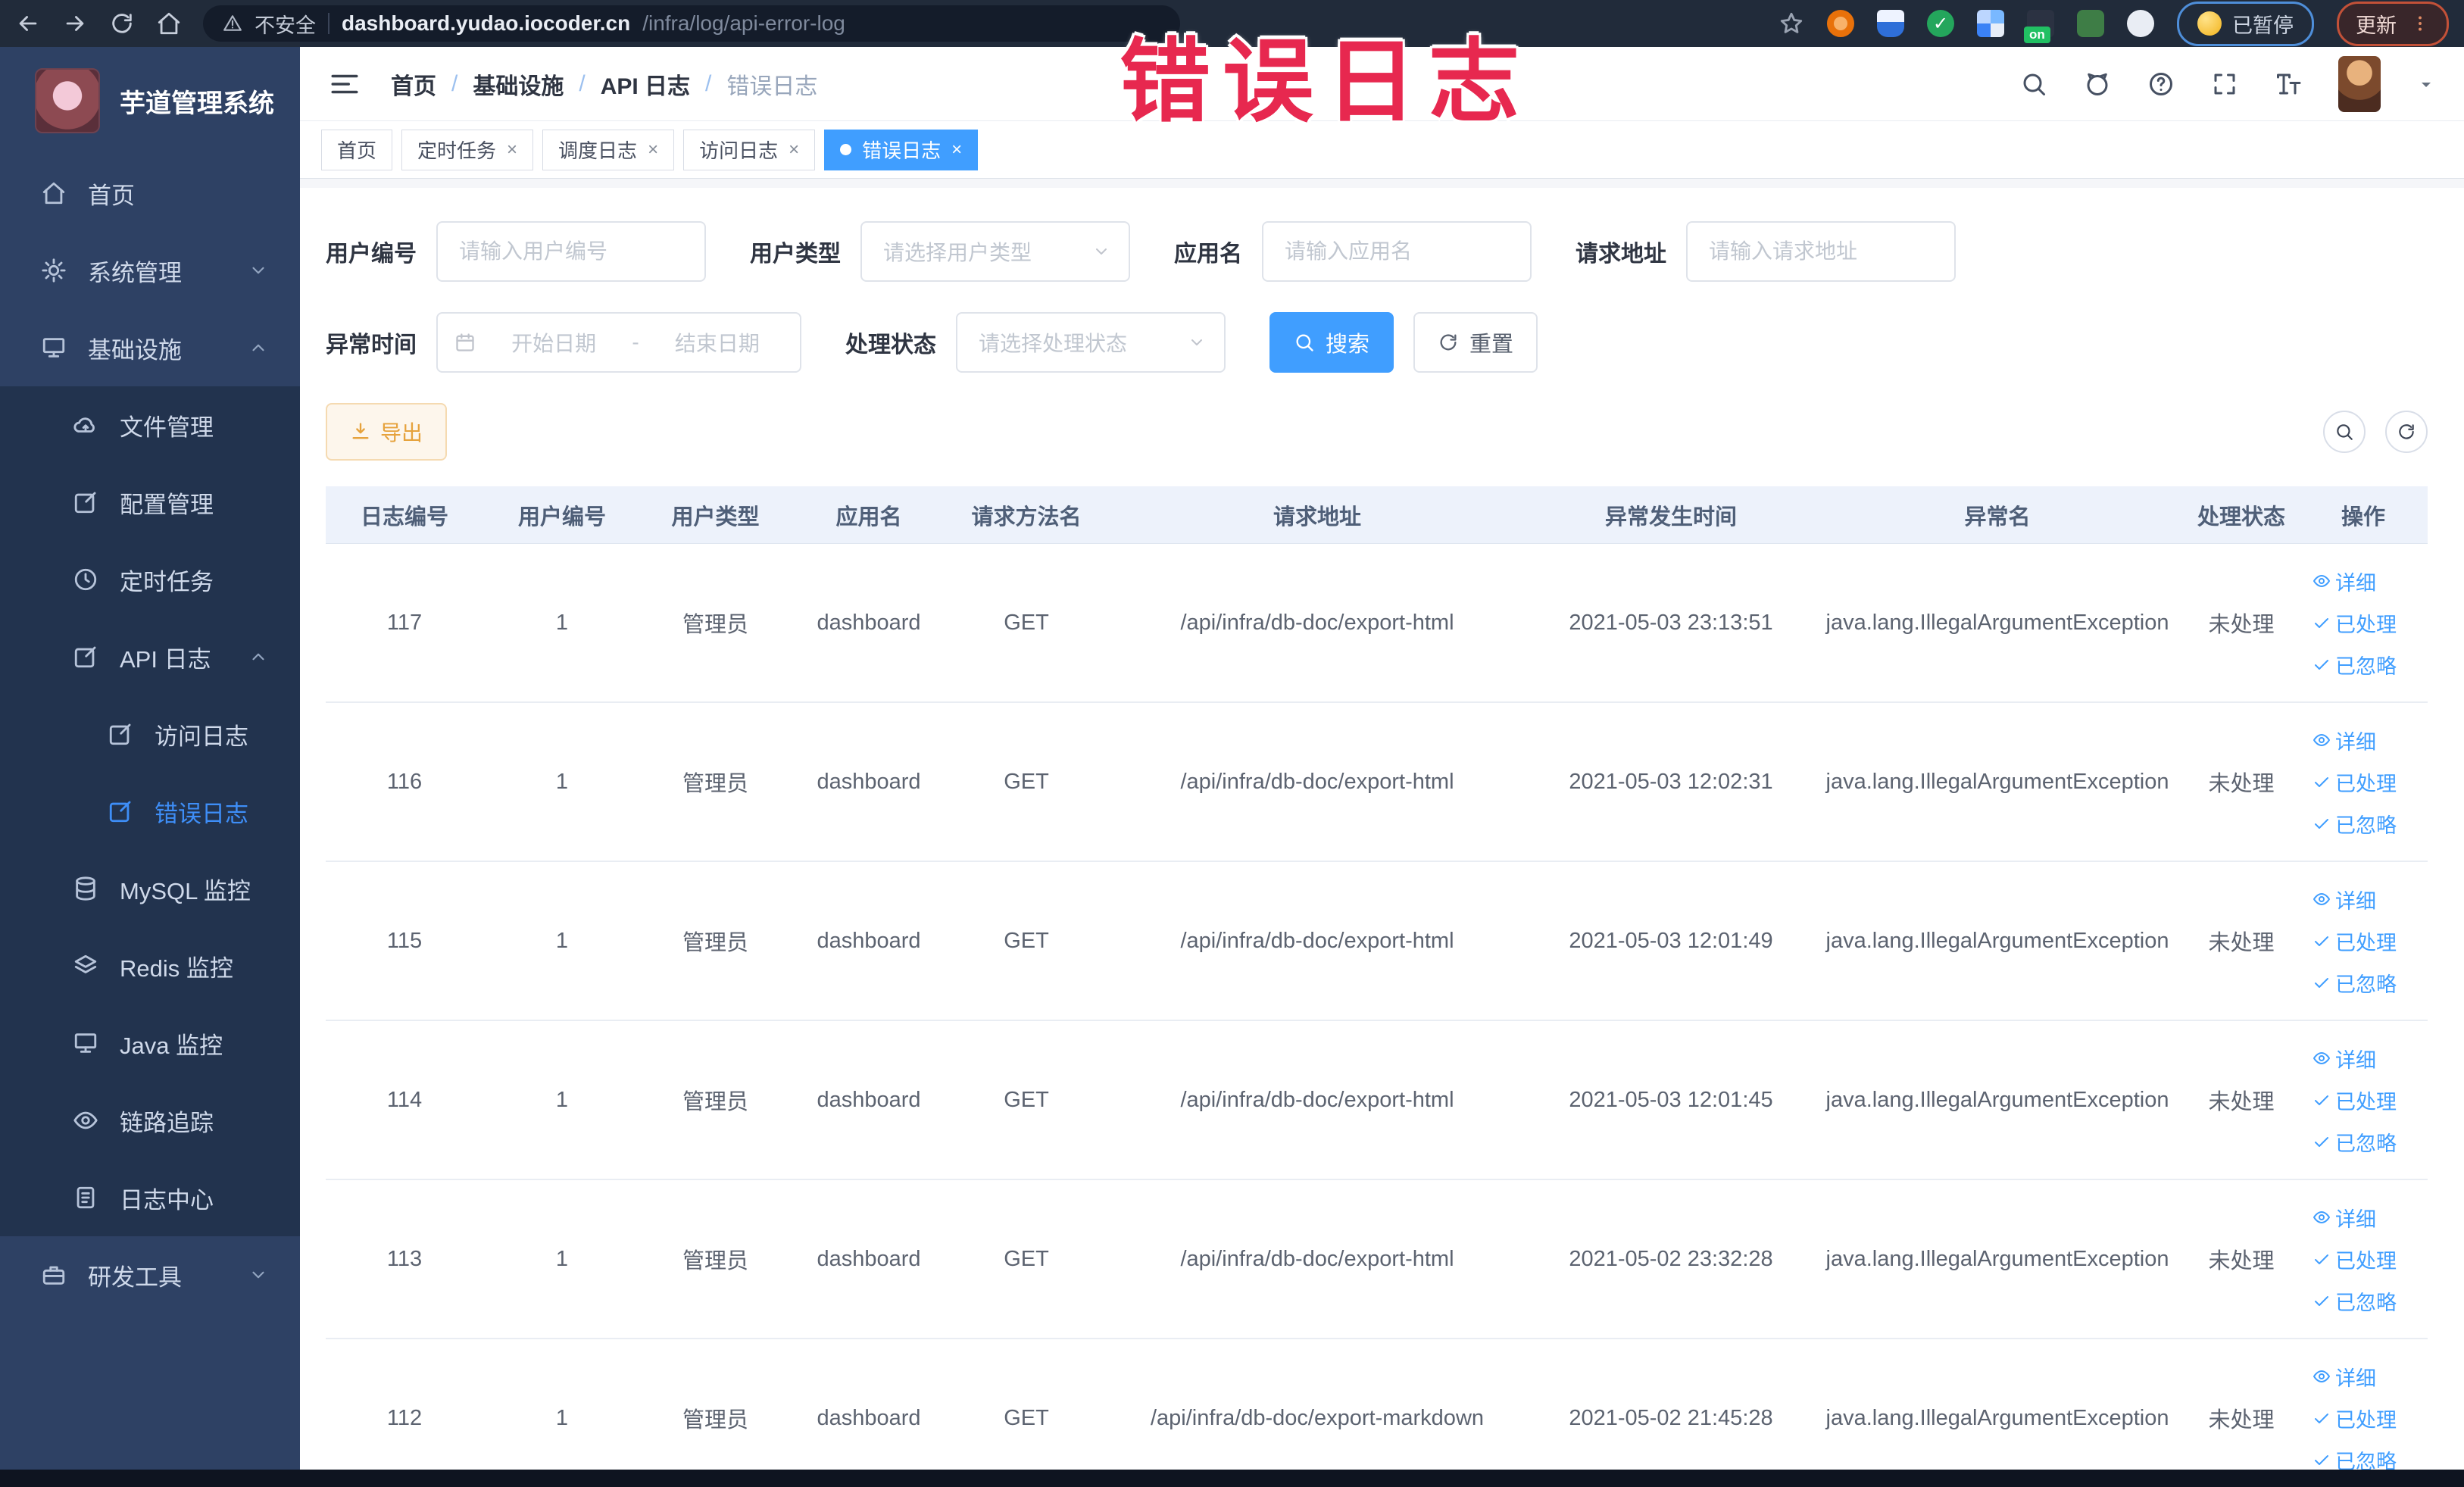 The width and height of the screenshot is (2464, 1487). I want to click on sidebar-item-tracing: 链路追踪, so click(150, 1120).